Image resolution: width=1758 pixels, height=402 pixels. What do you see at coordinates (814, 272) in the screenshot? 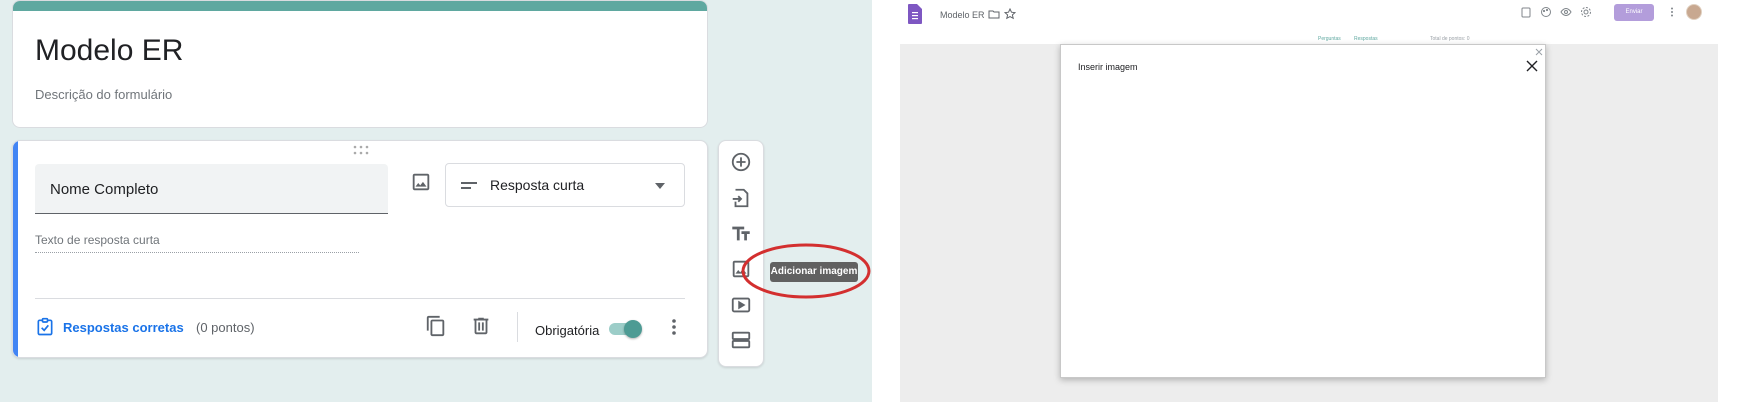
I see `add-image-tooltip: Adicionar imagem` at bounding box center [814, 272].